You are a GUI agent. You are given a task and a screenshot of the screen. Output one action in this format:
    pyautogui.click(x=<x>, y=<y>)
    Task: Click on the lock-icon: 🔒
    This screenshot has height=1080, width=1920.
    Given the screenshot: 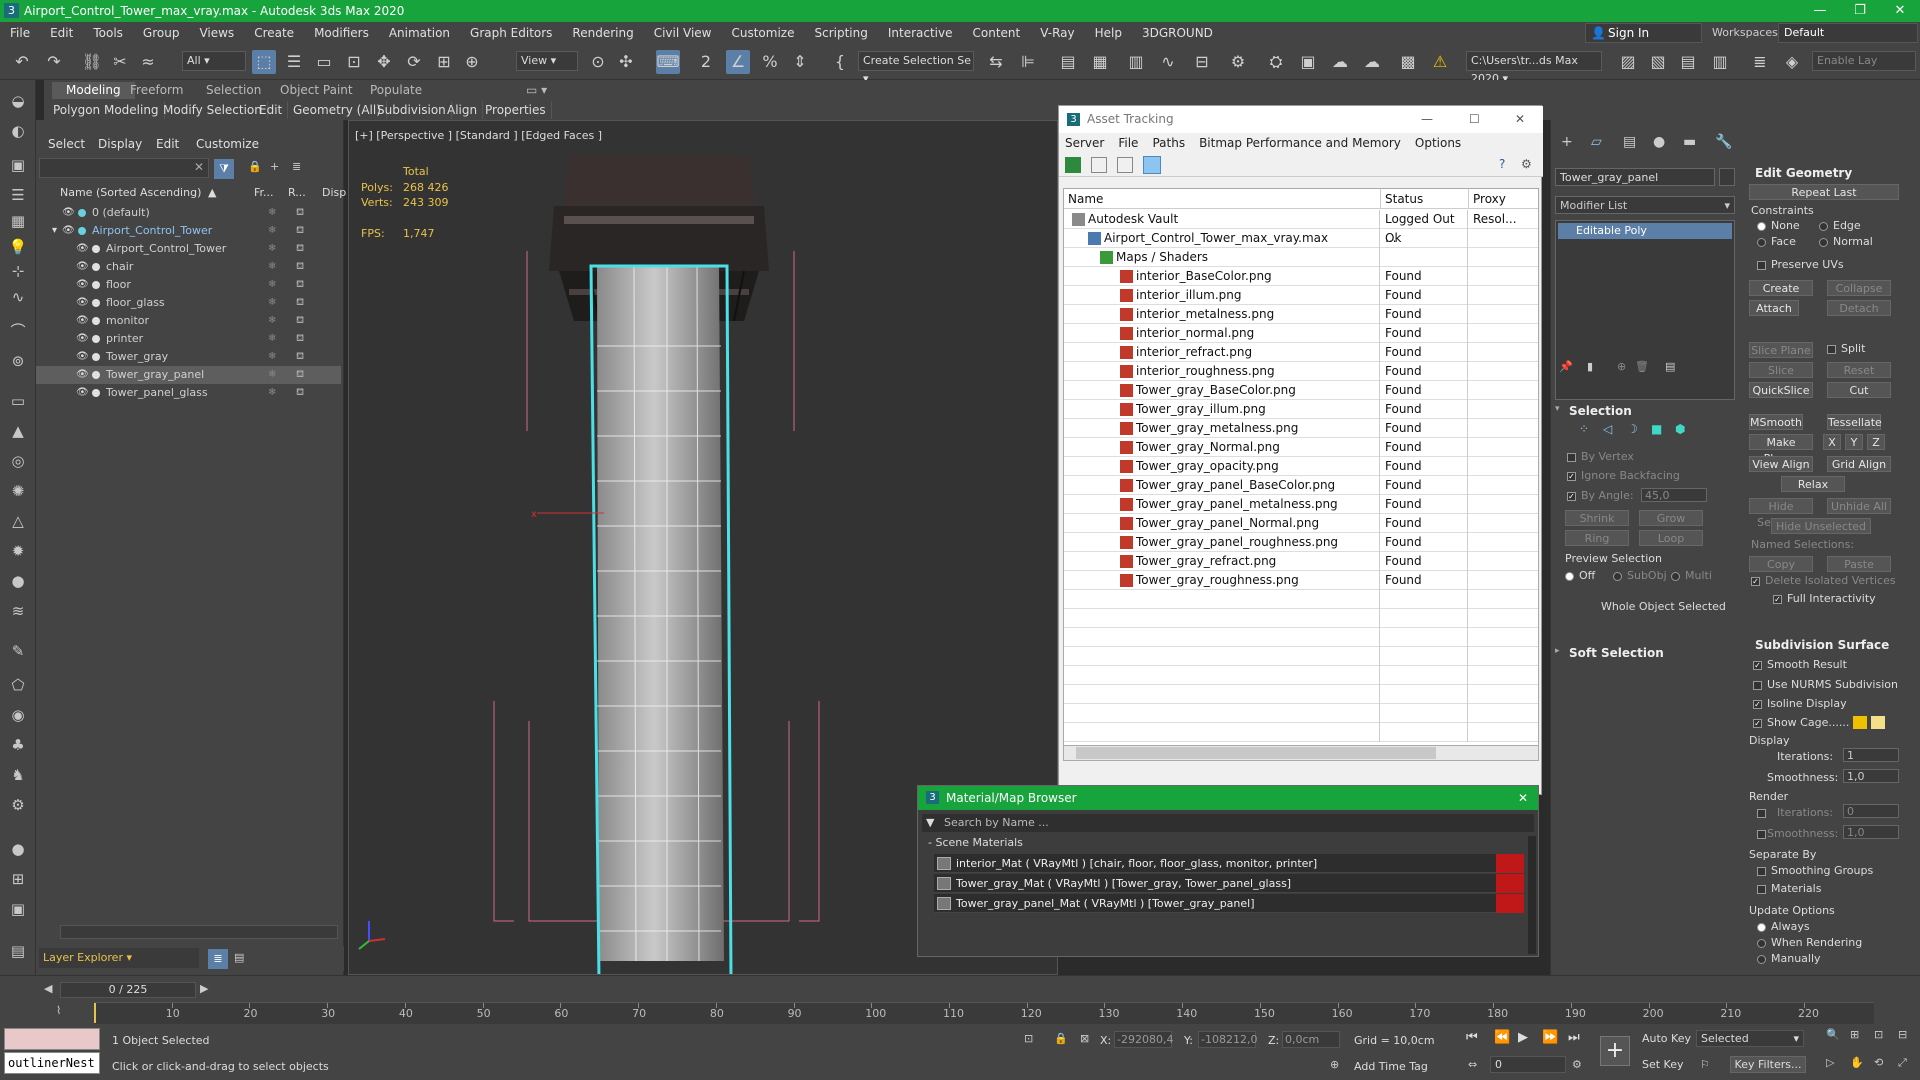 What is the action you would take?
    pyautogui.click(x=255, y=166)
    